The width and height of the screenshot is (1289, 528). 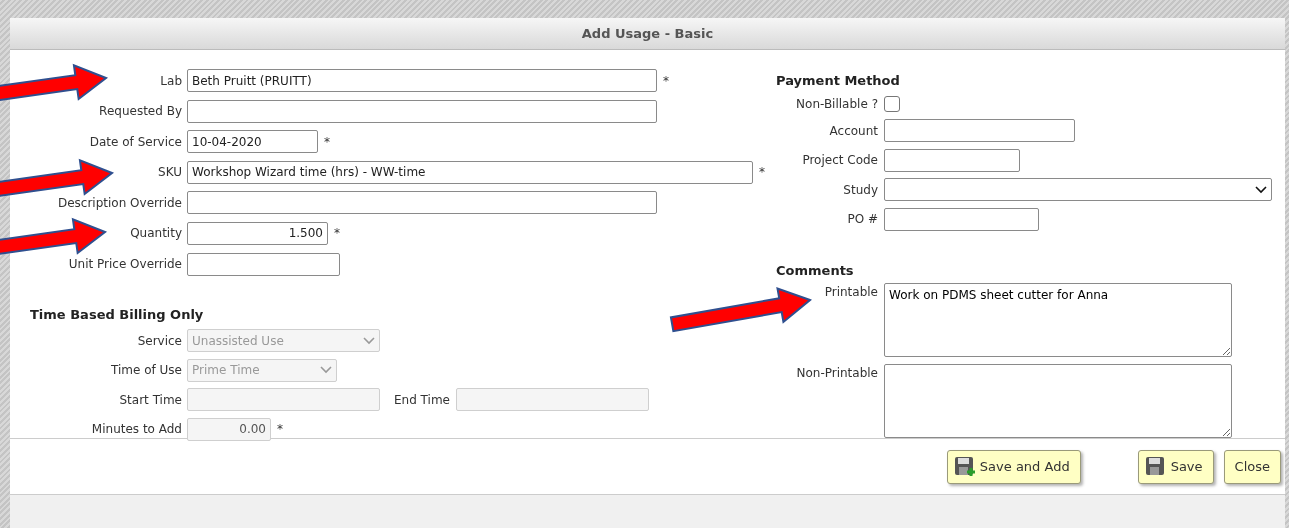 What do you see at coordinates (170, 81) in the screenshot?
I see `field-label: Lab` at bounding box center [170, 81].